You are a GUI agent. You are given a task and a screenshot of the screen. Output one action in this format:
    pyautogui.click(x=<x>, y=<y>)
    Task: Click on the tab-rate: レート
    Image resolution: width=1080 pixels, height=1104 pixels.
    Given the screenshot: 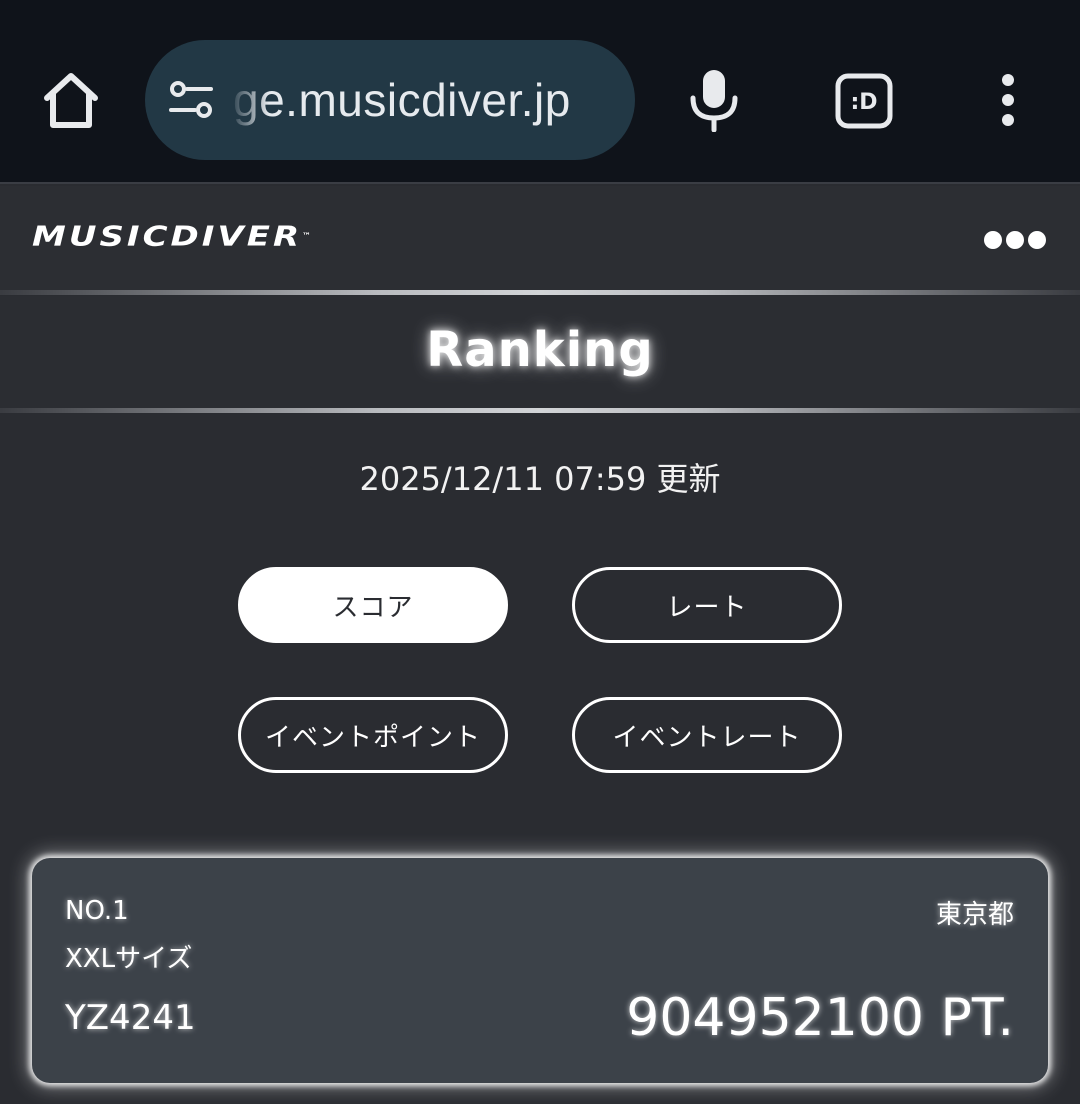 What is the action you would take?
    pyautogui.click(x=707, y=605)
    